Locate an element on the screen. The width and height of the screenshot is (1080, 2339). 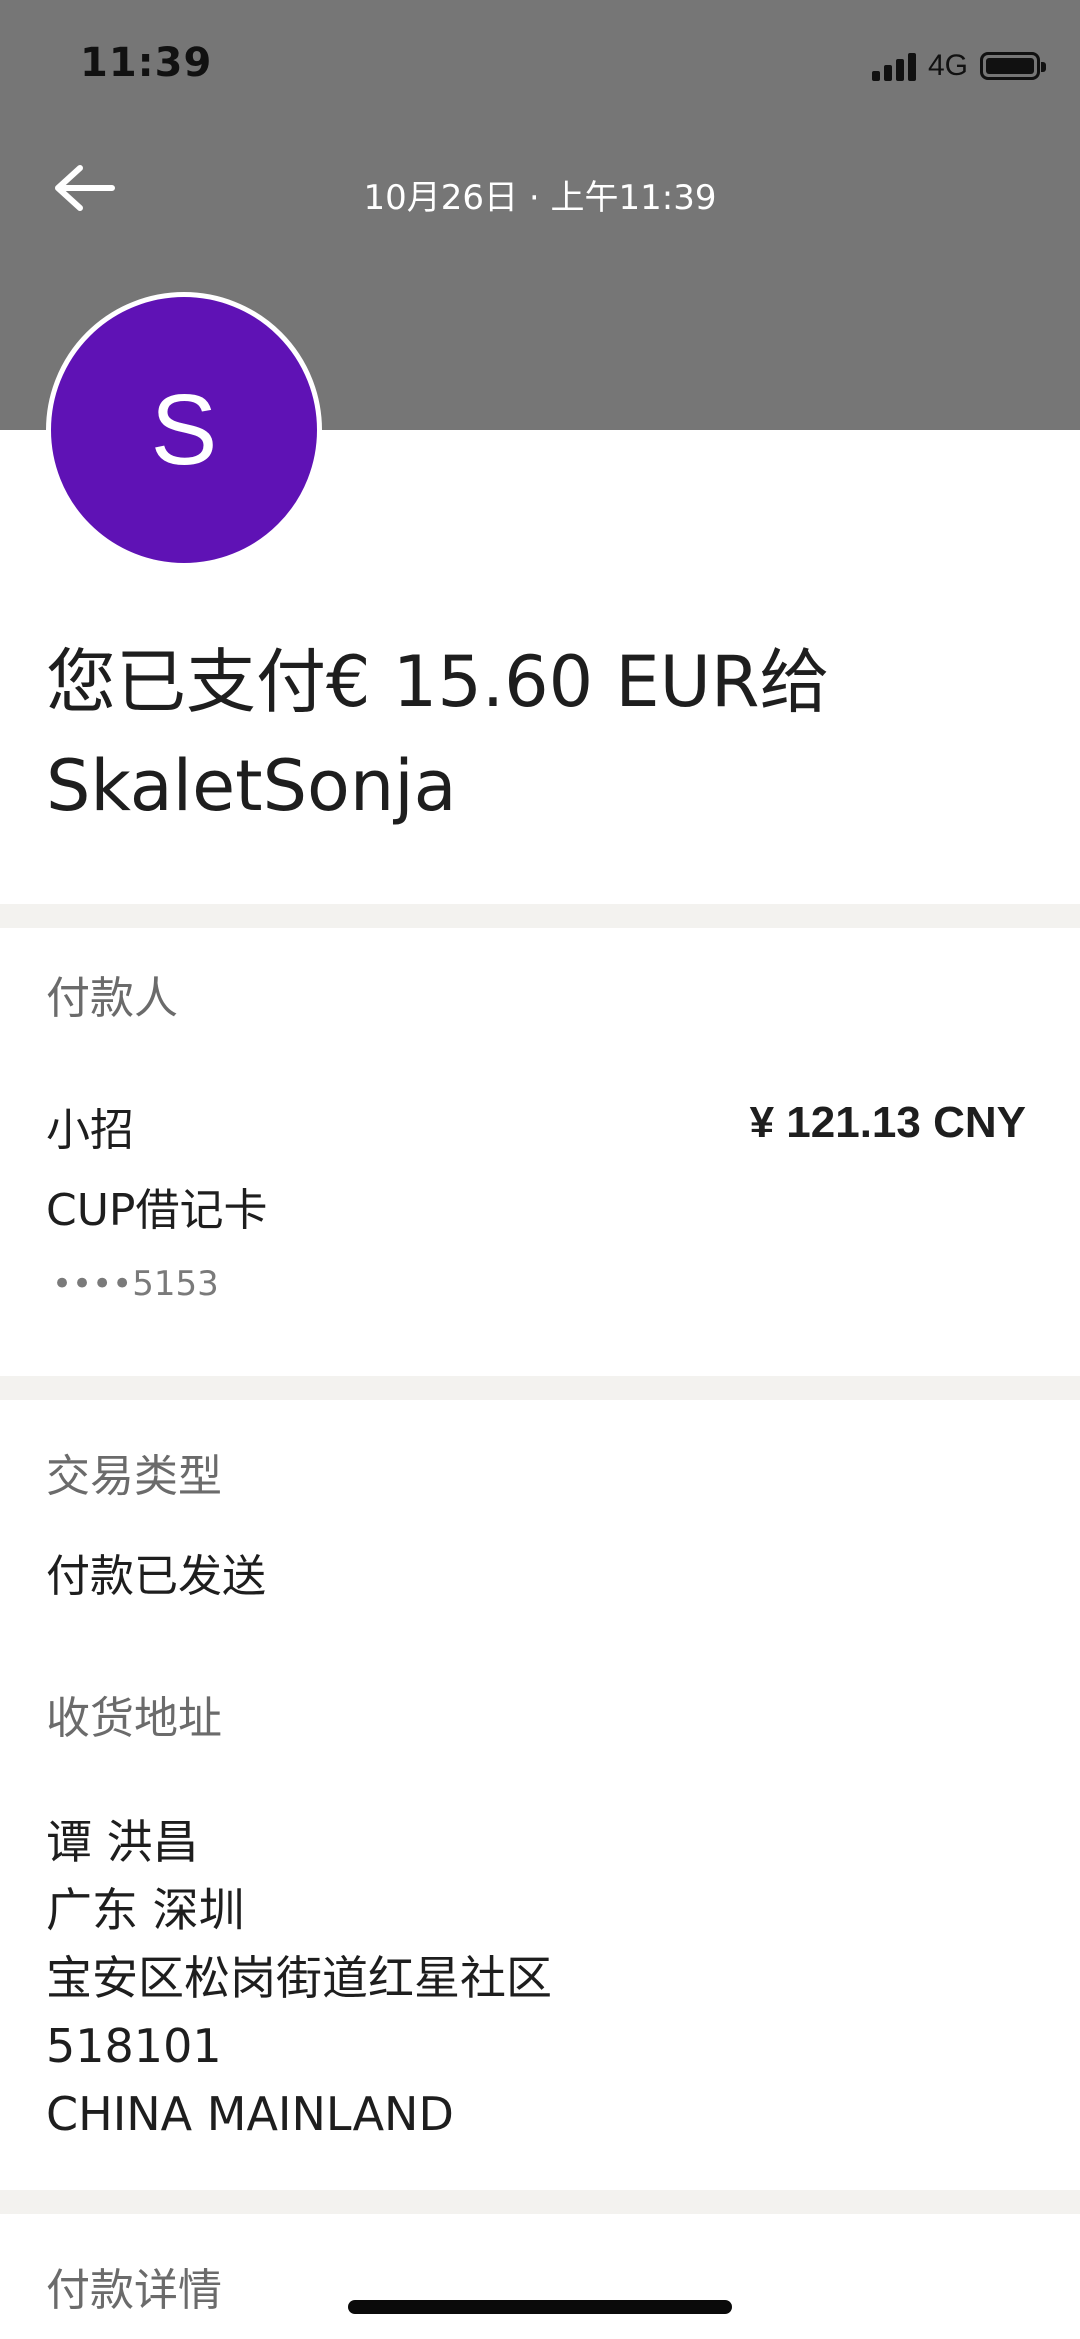
network-label: 4G is located at coordinates (947, 65).